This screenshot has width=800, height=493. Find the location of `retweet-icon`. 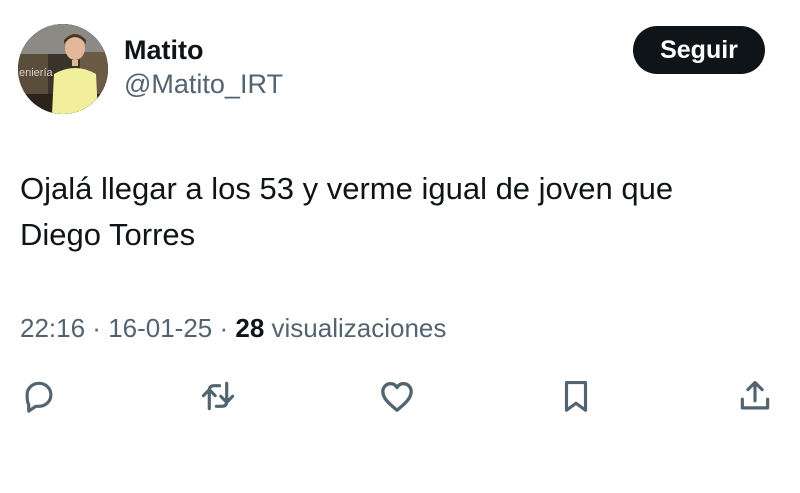

retweet-icon is located at coordinates (218, 396).